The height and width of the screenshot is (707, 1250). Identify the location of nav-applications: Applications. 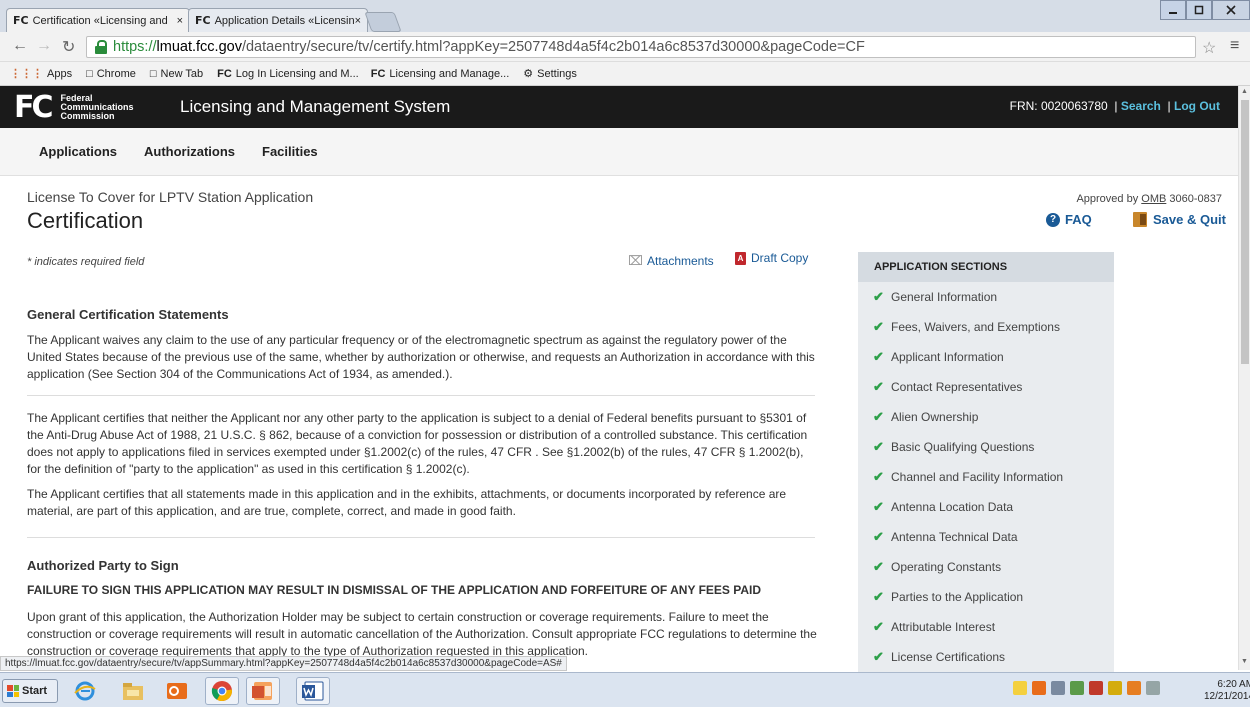
(78, 151).